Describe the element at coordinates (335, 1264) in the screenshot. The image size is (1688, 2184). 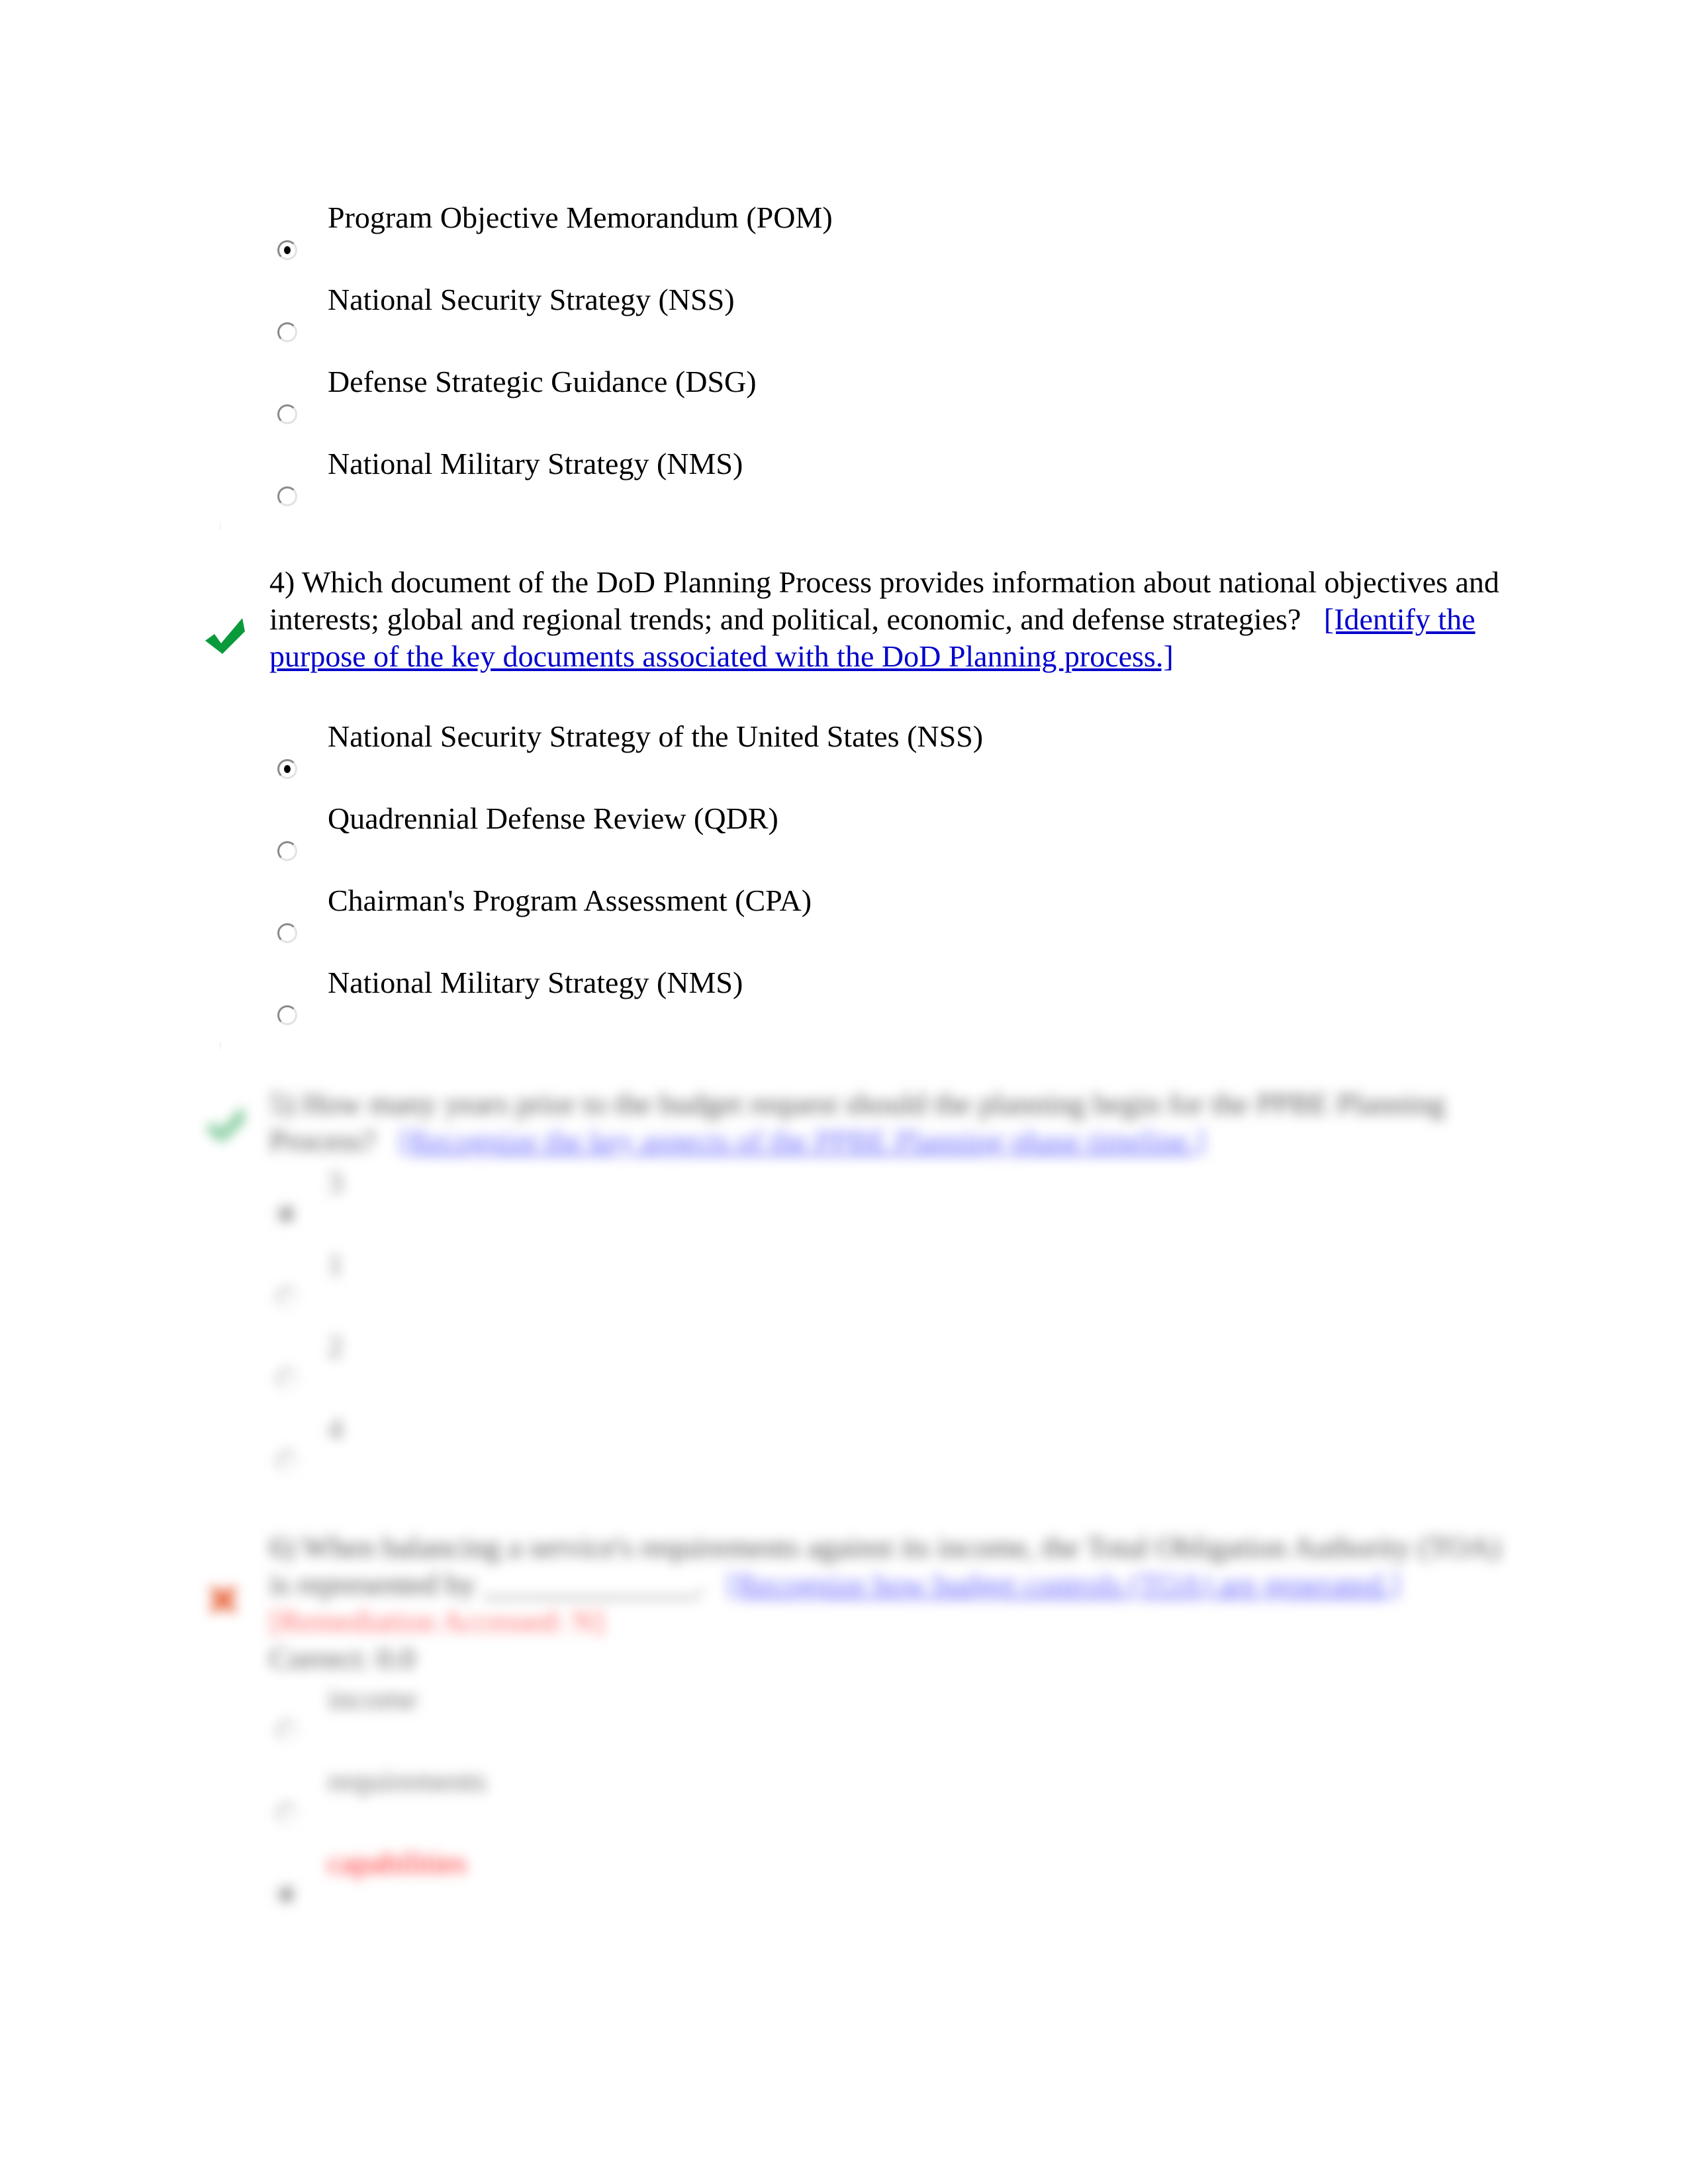
I see `option-label: 1` at that location.